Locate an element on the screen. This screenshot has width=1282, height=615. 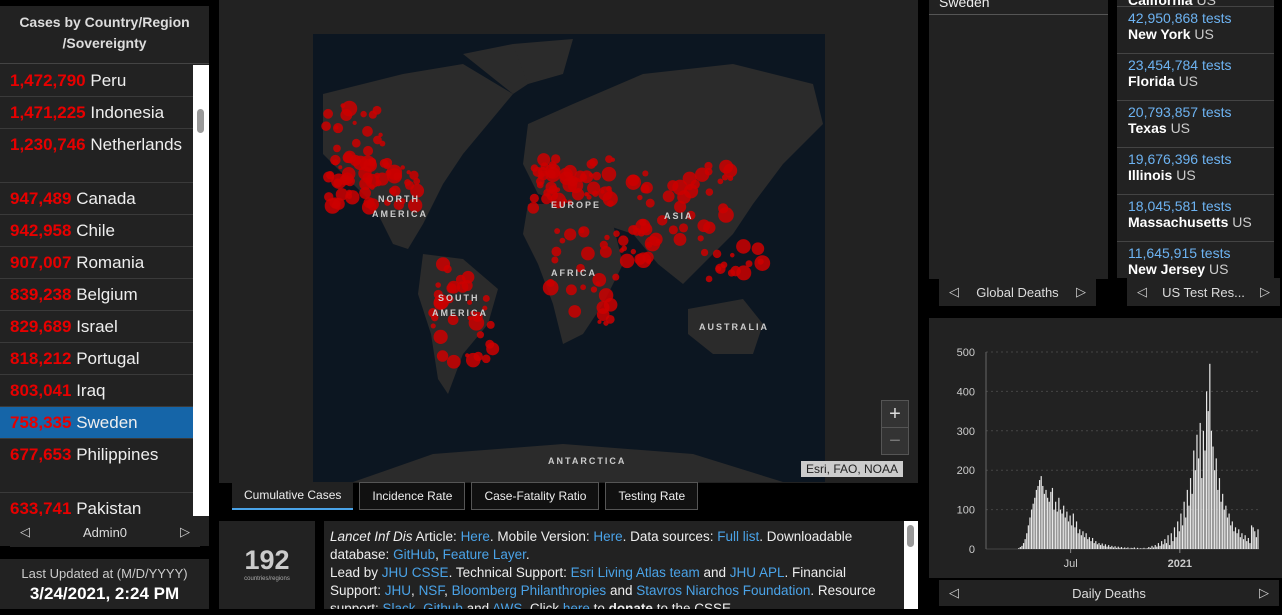
deaths-list-item: Sweden is located at coordinates (964, 5).